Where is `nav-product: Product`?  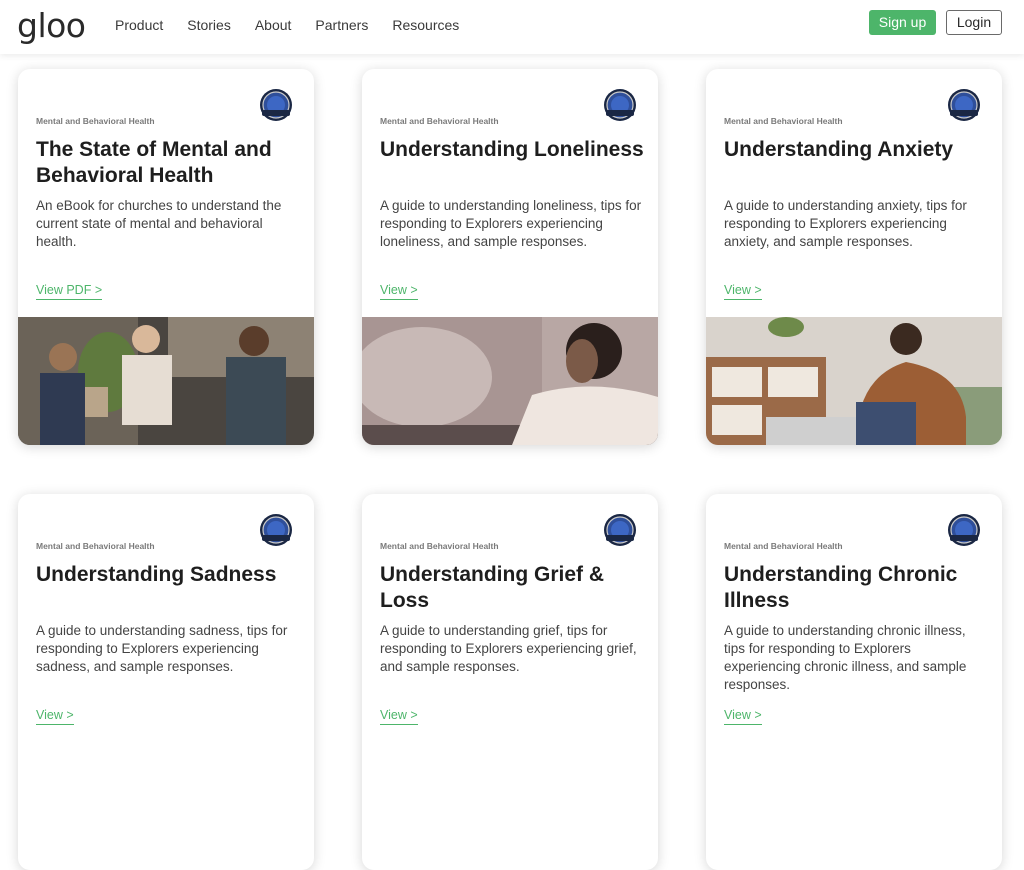
nav-product: Product is located at coordinates (139, 25).